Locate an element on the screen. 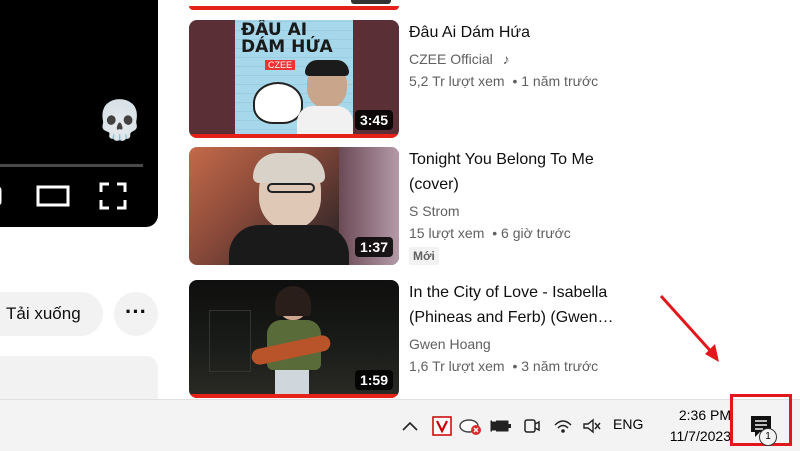  skull-emoji: 💀 is located at coordinates (120, 121).